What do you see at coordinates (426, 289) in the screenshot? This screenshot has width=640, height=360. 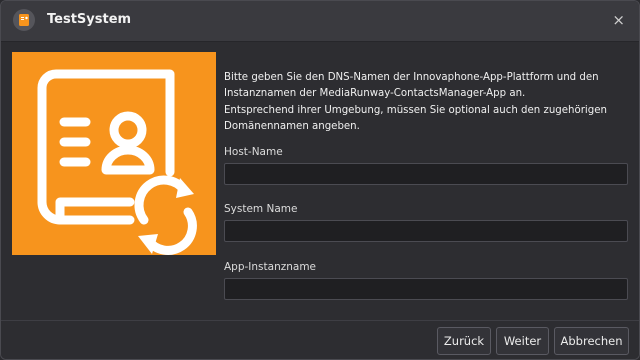 I see `app-instance-name-input` at bounding box center [426, 289].